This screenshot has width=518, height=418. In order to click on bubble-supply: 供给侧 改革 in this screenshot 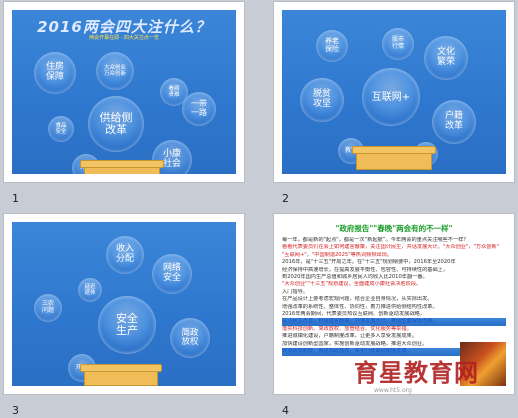, I will do `click(116, 124)`.